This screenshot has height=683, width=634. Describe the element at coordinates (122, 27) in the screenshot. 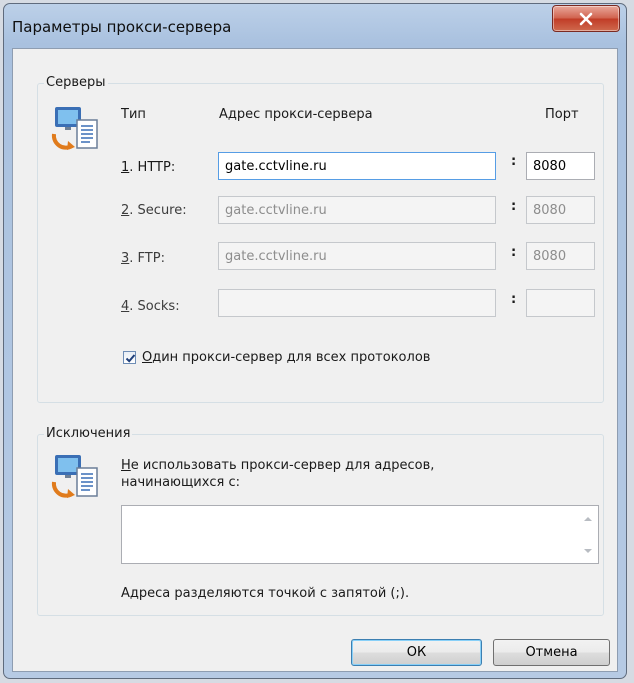

I see `window-title: Параметры прокси-сервера` at that location.